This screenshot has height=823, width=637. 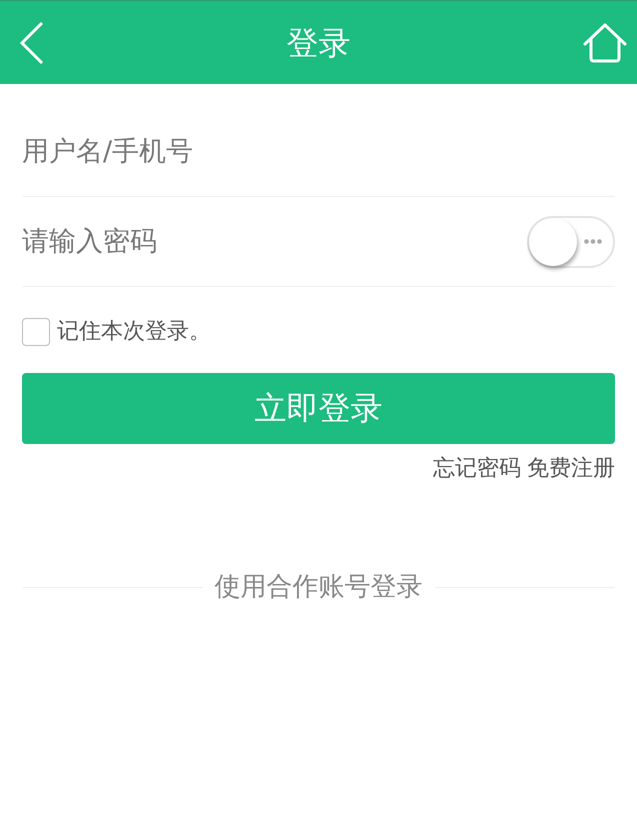 I want to click on password-visibility-toggle, so click(x=571, y=242).